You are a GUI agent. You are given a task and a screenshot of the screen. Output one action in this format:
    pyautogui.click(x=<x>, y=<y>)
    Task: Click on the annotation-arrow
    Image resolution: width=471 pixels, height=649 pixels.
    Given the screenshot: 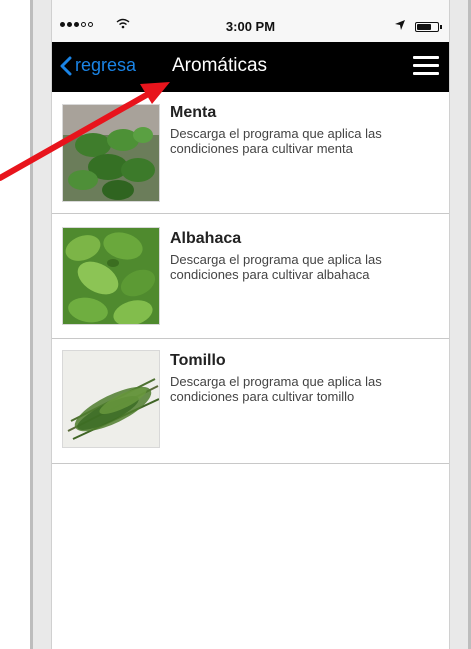 What is the action you would take?
    pyautogui.click(x=85, y=131)
    